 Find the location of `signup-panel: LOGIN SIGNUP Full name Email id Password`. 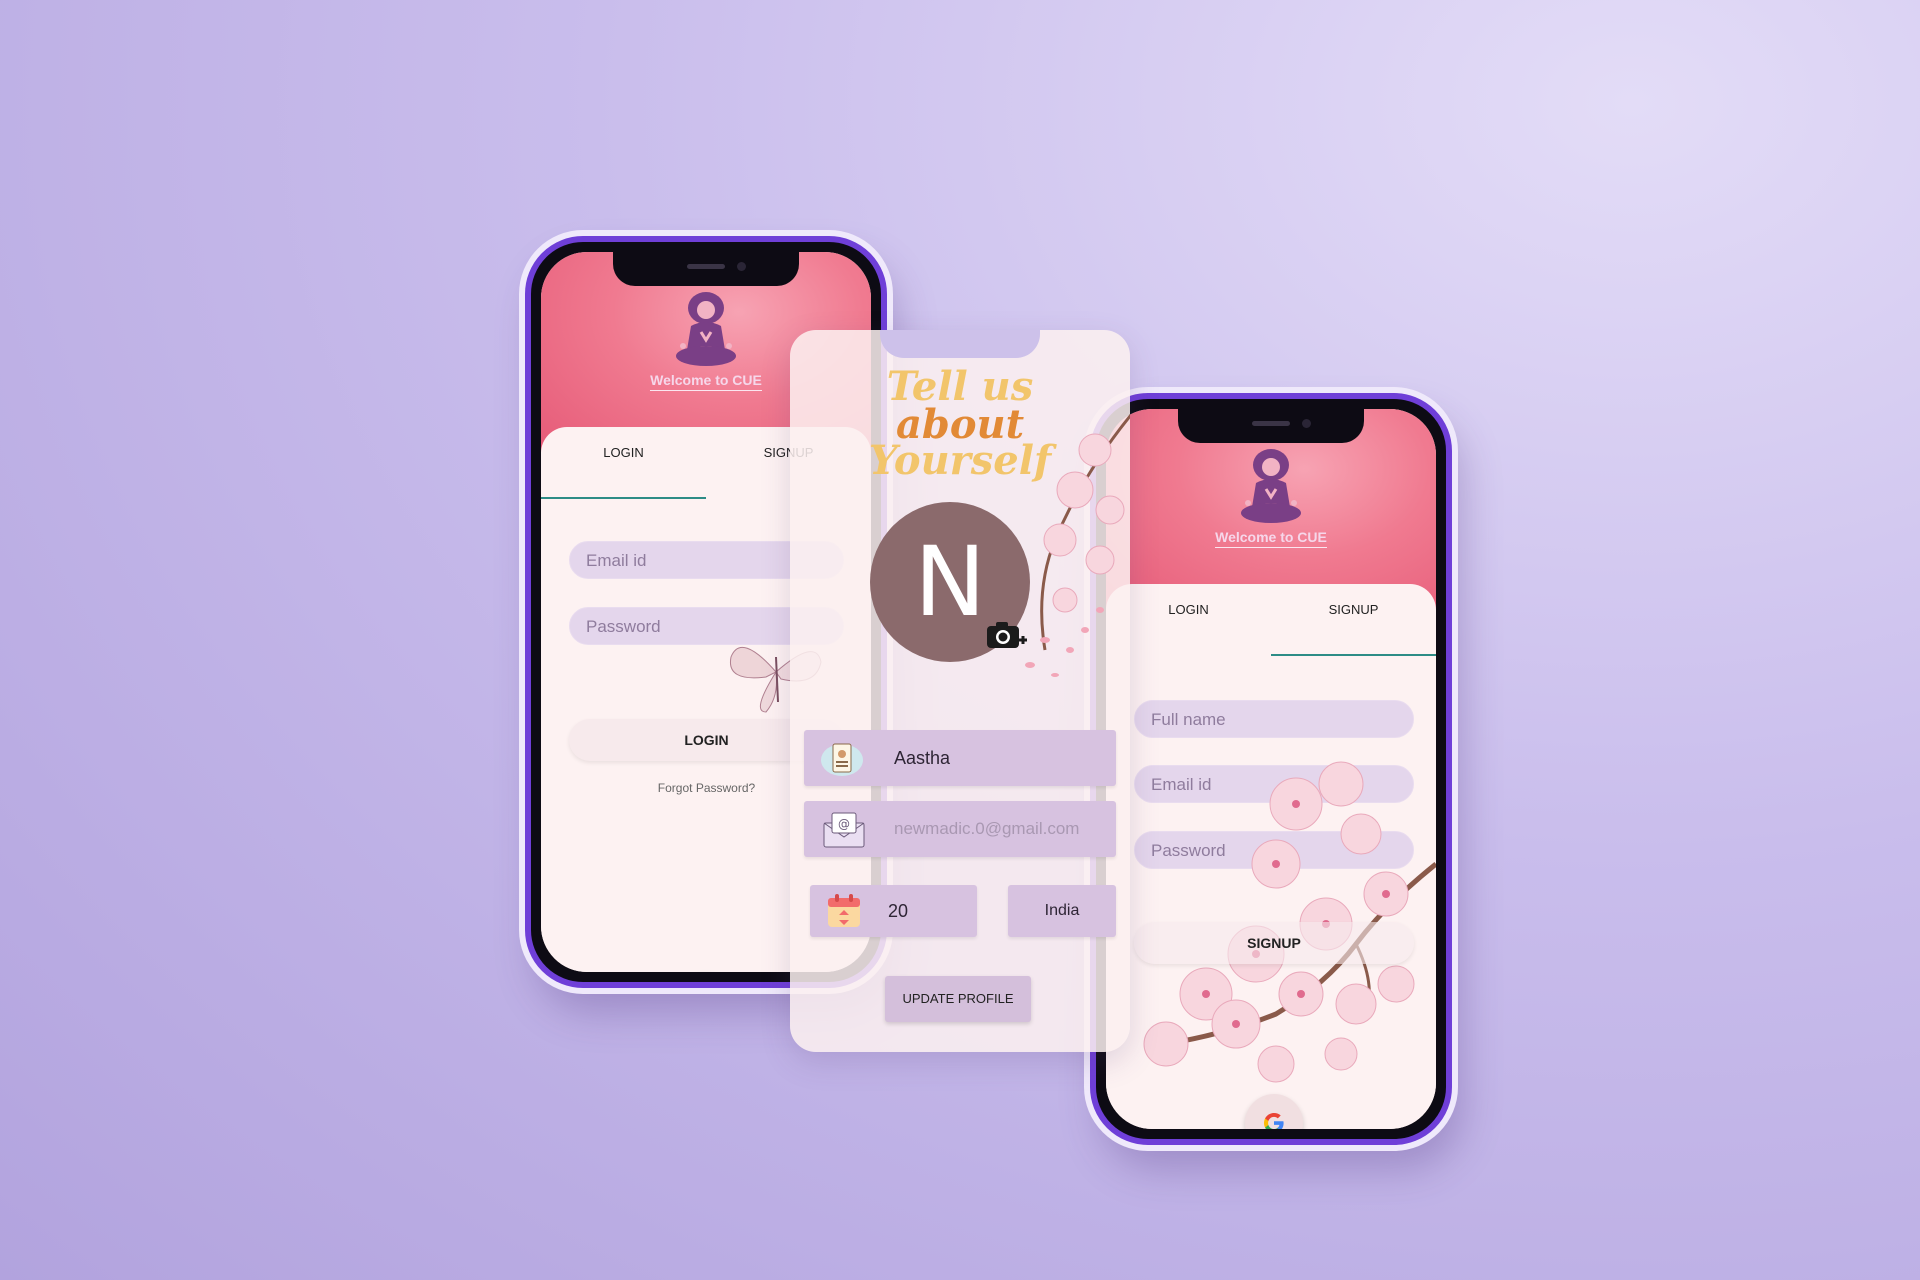

signup-panel: LOGIN SIGNUP Full name Email id Password is located at coordinates (1271, 856).